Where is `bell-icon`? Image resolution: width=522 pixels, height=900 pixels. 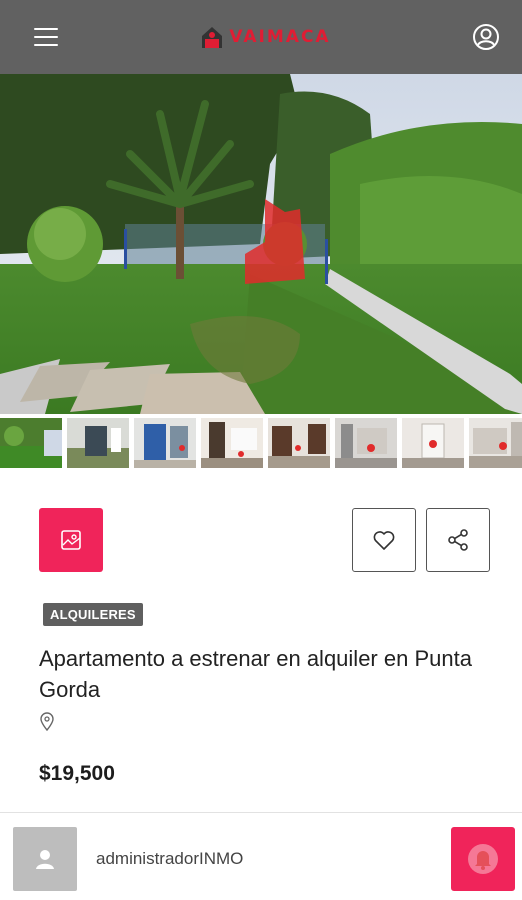 bell-icon is located at coordinates (483, 859).